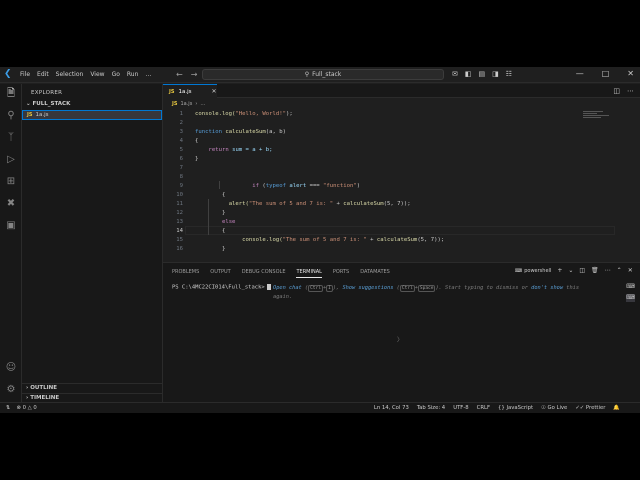 This screenshot has height=480, width=640. Describe the element at coordinates (582, 270) in the screenshot. I see `split-terminal-icon: ◫` at that location.